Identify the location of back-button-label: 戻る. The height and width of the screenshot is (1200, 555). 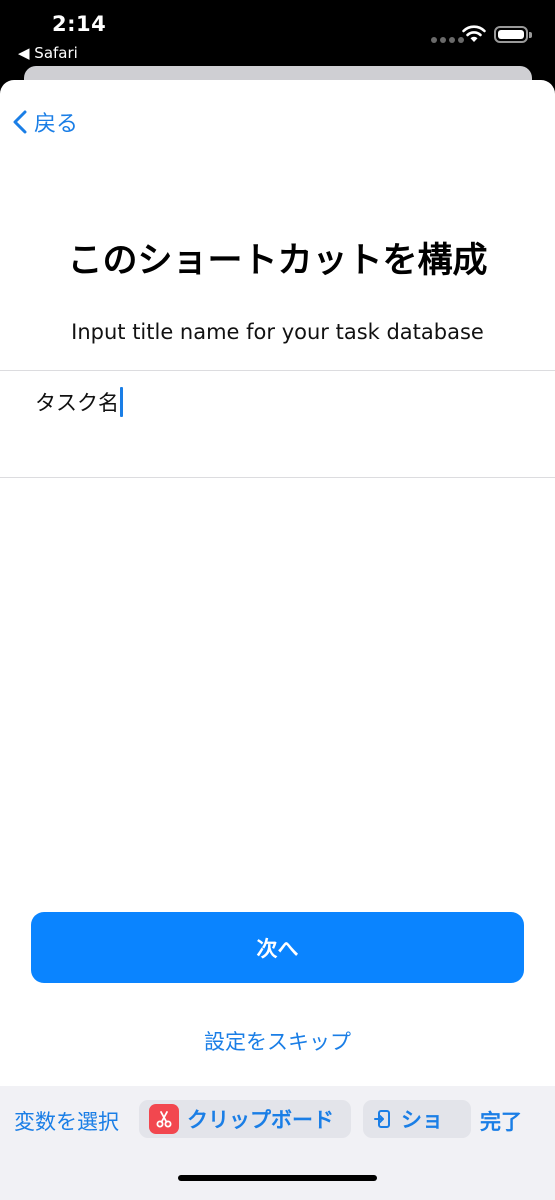
(56, 124).